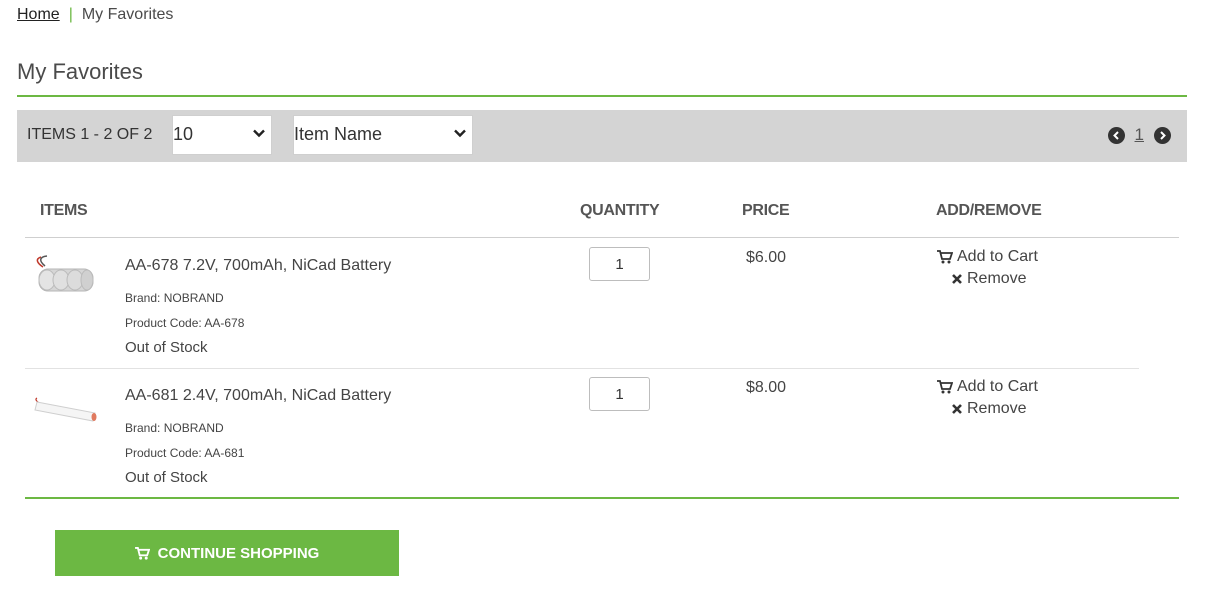 The image size is (1209, 606). Describe the element at coordinates (185, 323) in the screenshot. I see `product-code: Product Code: AA-678` at that location.